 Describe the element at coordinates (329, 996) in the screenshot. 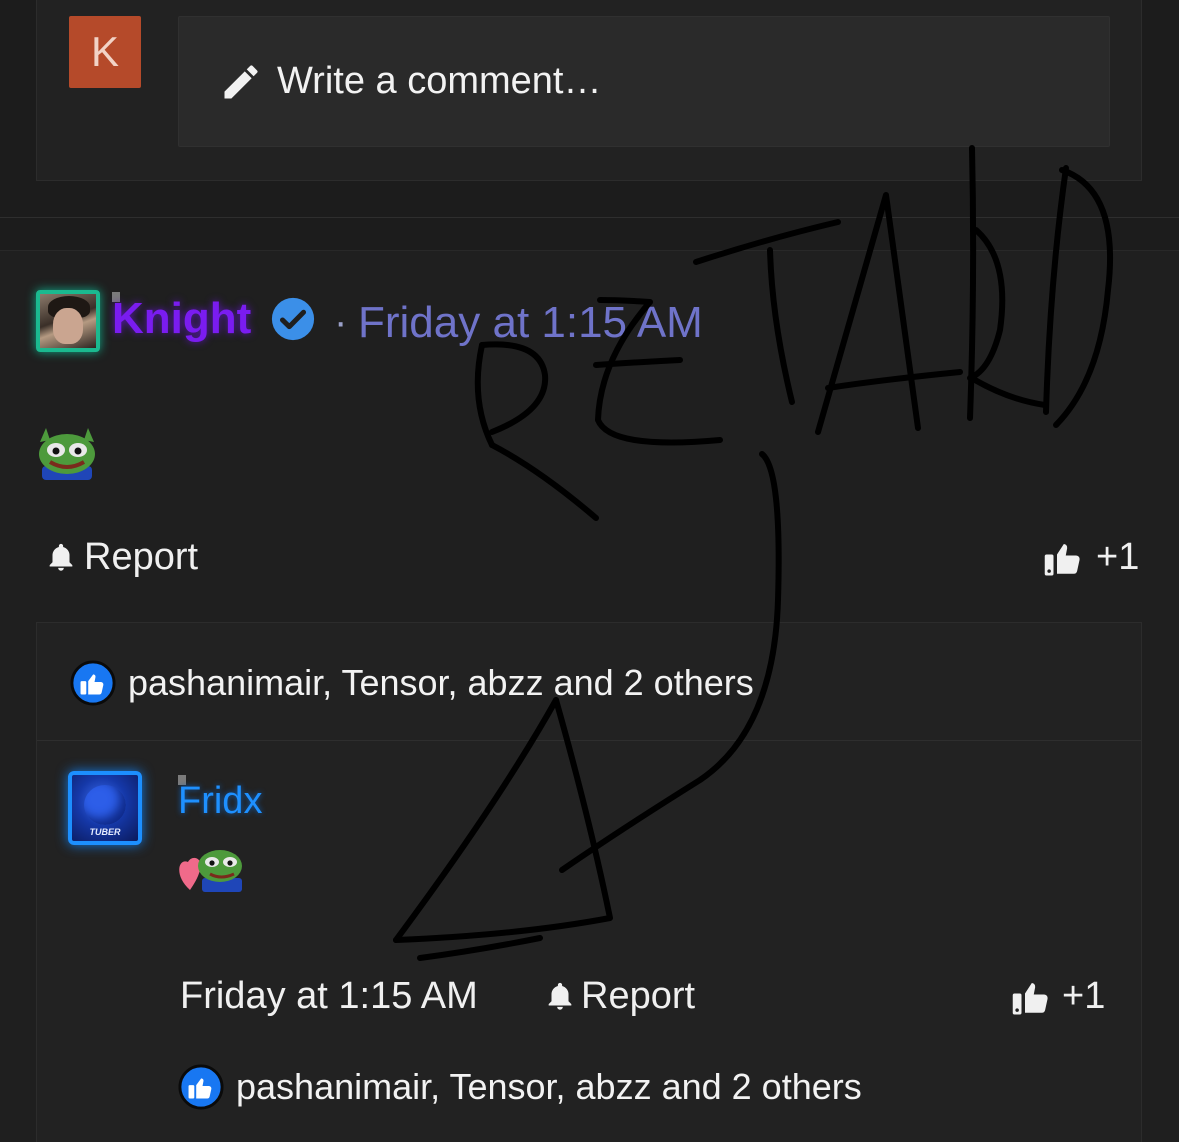

I see `reply-timestamp: Friday at 1:15 AM` at that location.